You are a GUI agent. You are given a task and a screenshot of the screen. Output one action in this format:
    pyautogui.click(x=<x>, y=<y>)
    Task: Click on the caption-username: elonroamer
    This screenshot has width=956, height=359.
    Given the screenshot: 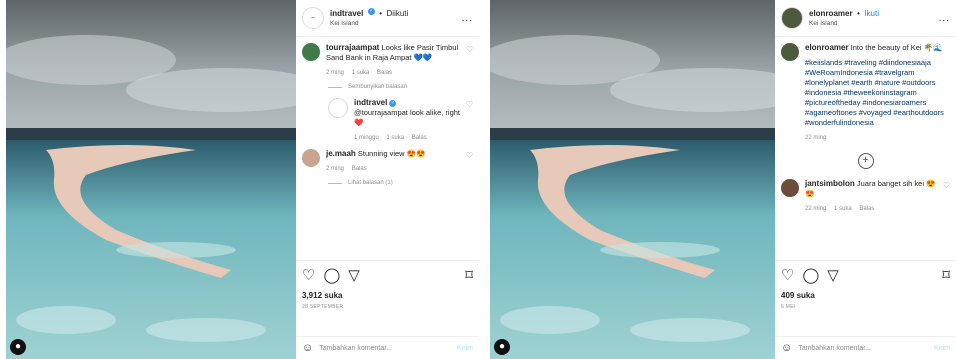 What is the action you would take?
    pyautogui.click(x=827, y=47)
    